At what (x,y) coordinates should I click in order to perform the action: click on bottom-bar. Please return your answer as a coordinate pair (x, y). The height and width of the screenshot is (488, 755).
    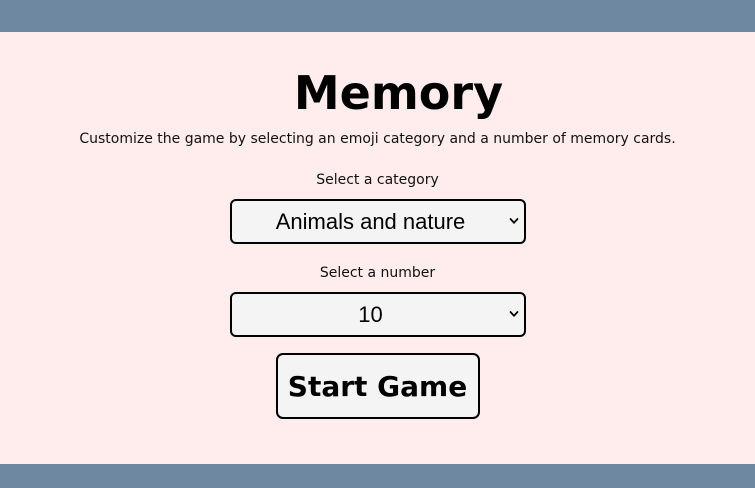
    Looking at the image, I should click on (377, 476).